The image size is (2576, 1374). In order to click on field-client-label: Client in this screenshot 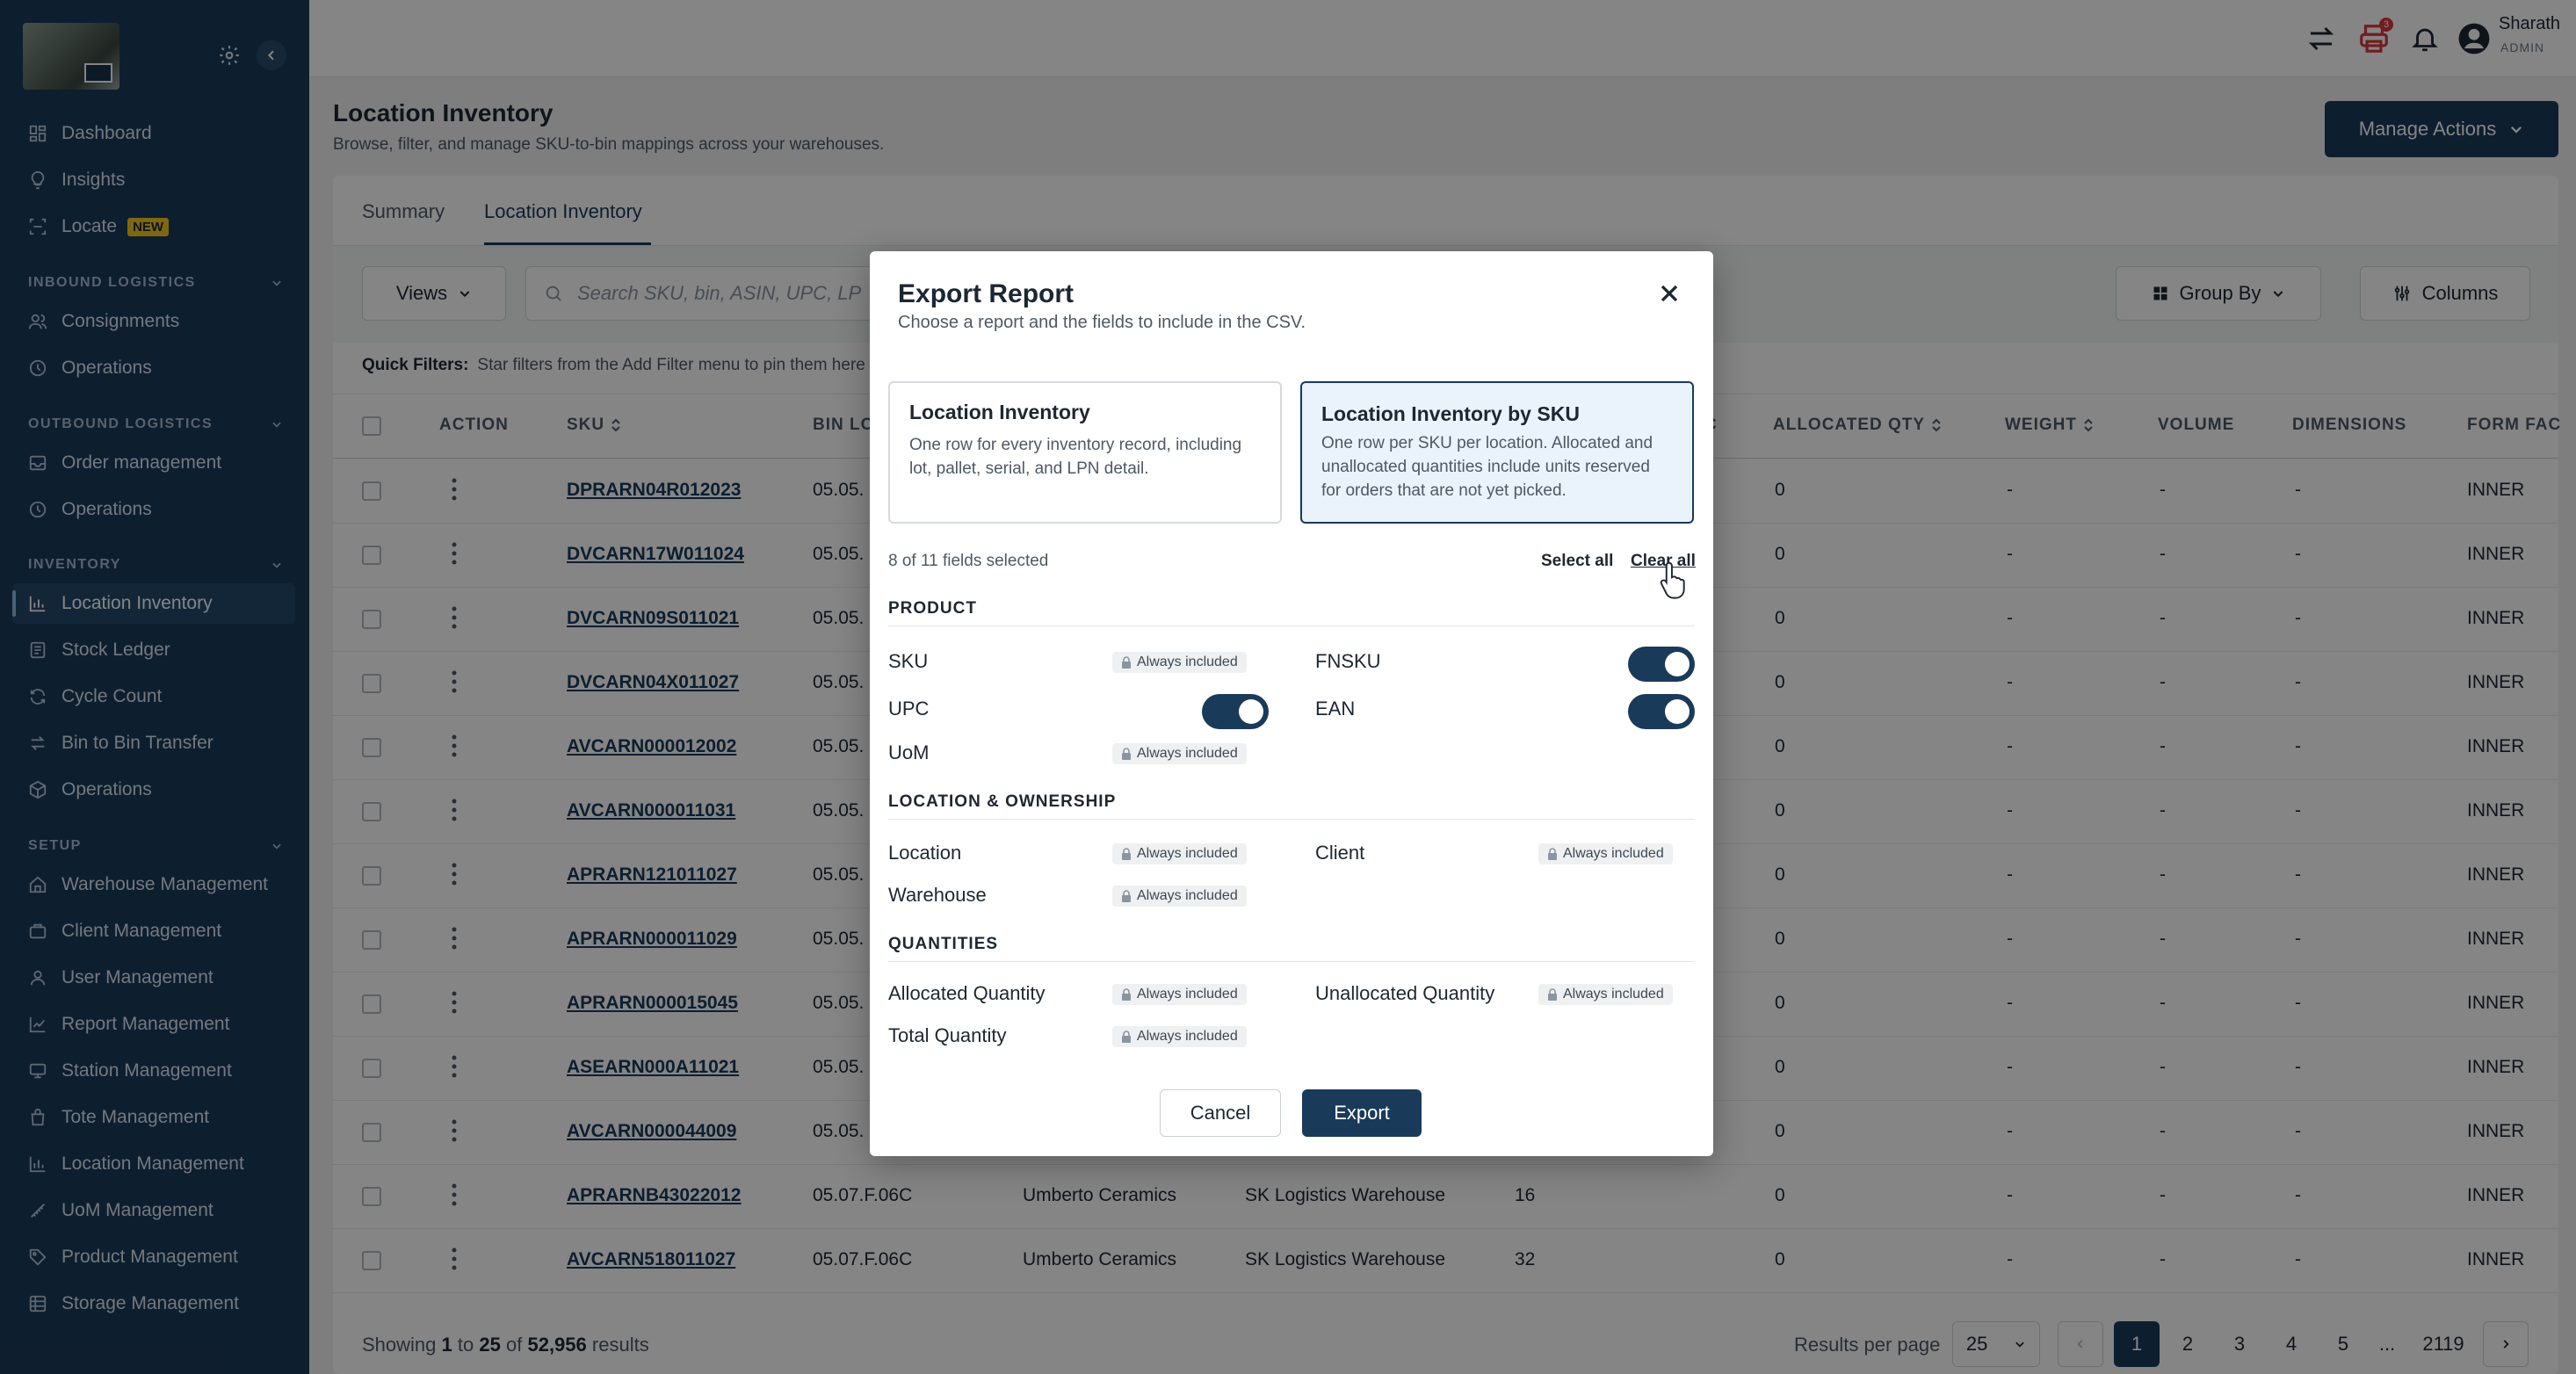, I will do `click(1340, 853)`.